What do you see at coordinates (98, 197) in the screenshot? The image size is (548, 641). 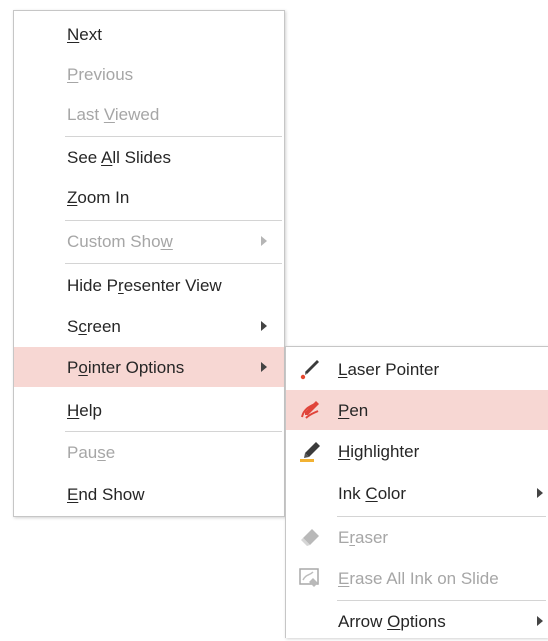 I see `menu-item-label: Zoom In` at bounding box center [98, 197].